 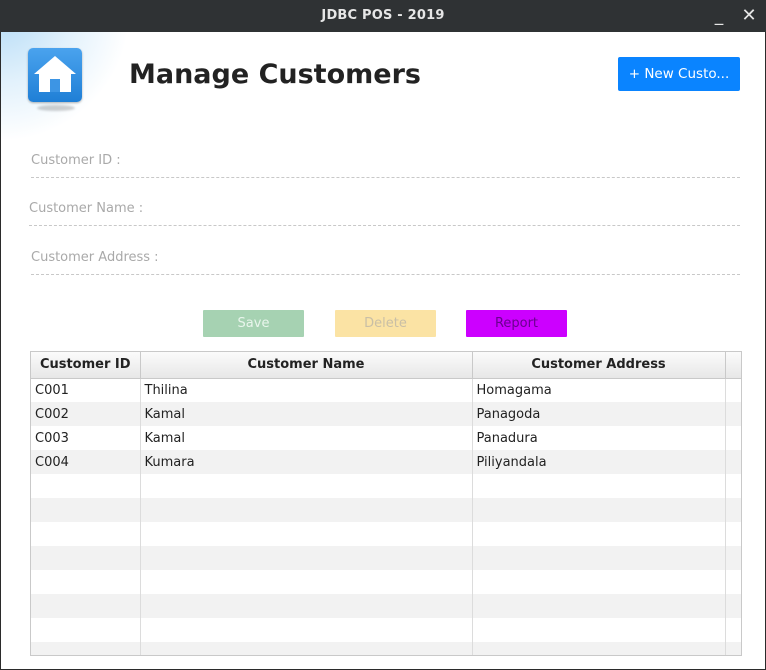 What do you see at coordinates (306, 462) in the screenshot?
I see `customer-name-cell: Kumara` at bounding box center [306, 462].